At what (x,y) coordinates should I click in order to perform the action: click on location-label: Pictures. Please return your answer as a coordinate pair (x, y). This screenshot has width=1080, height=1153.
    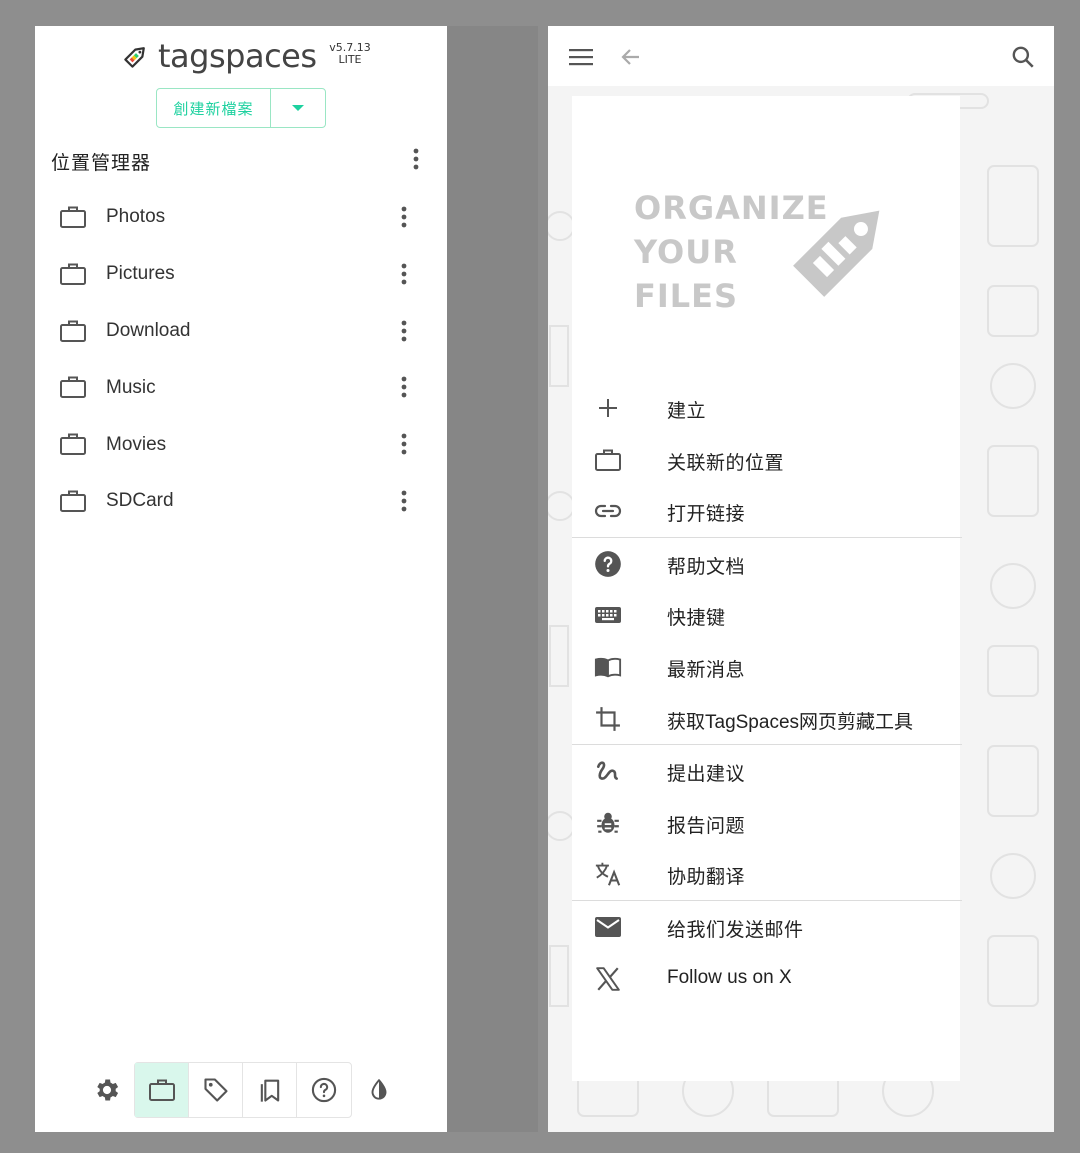
    Looking at the image, I should click on (140, 274).